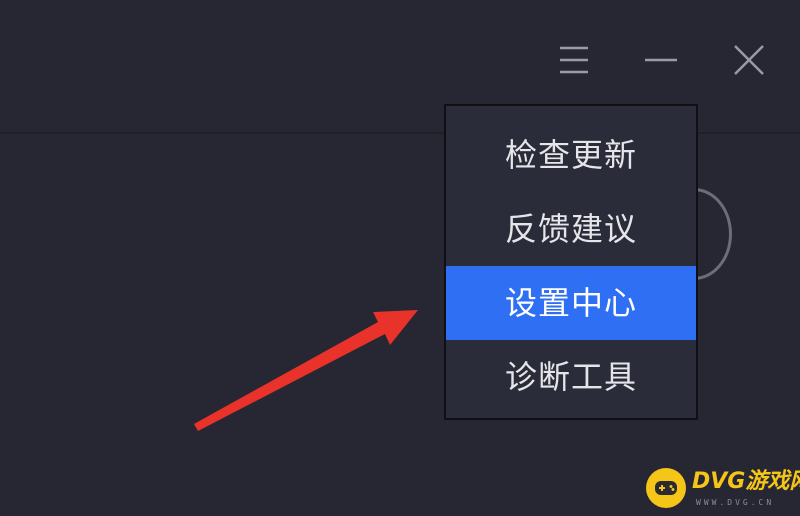 This screenshot has width=800, height=516. I want to click on close-icon, so click(749, 60).